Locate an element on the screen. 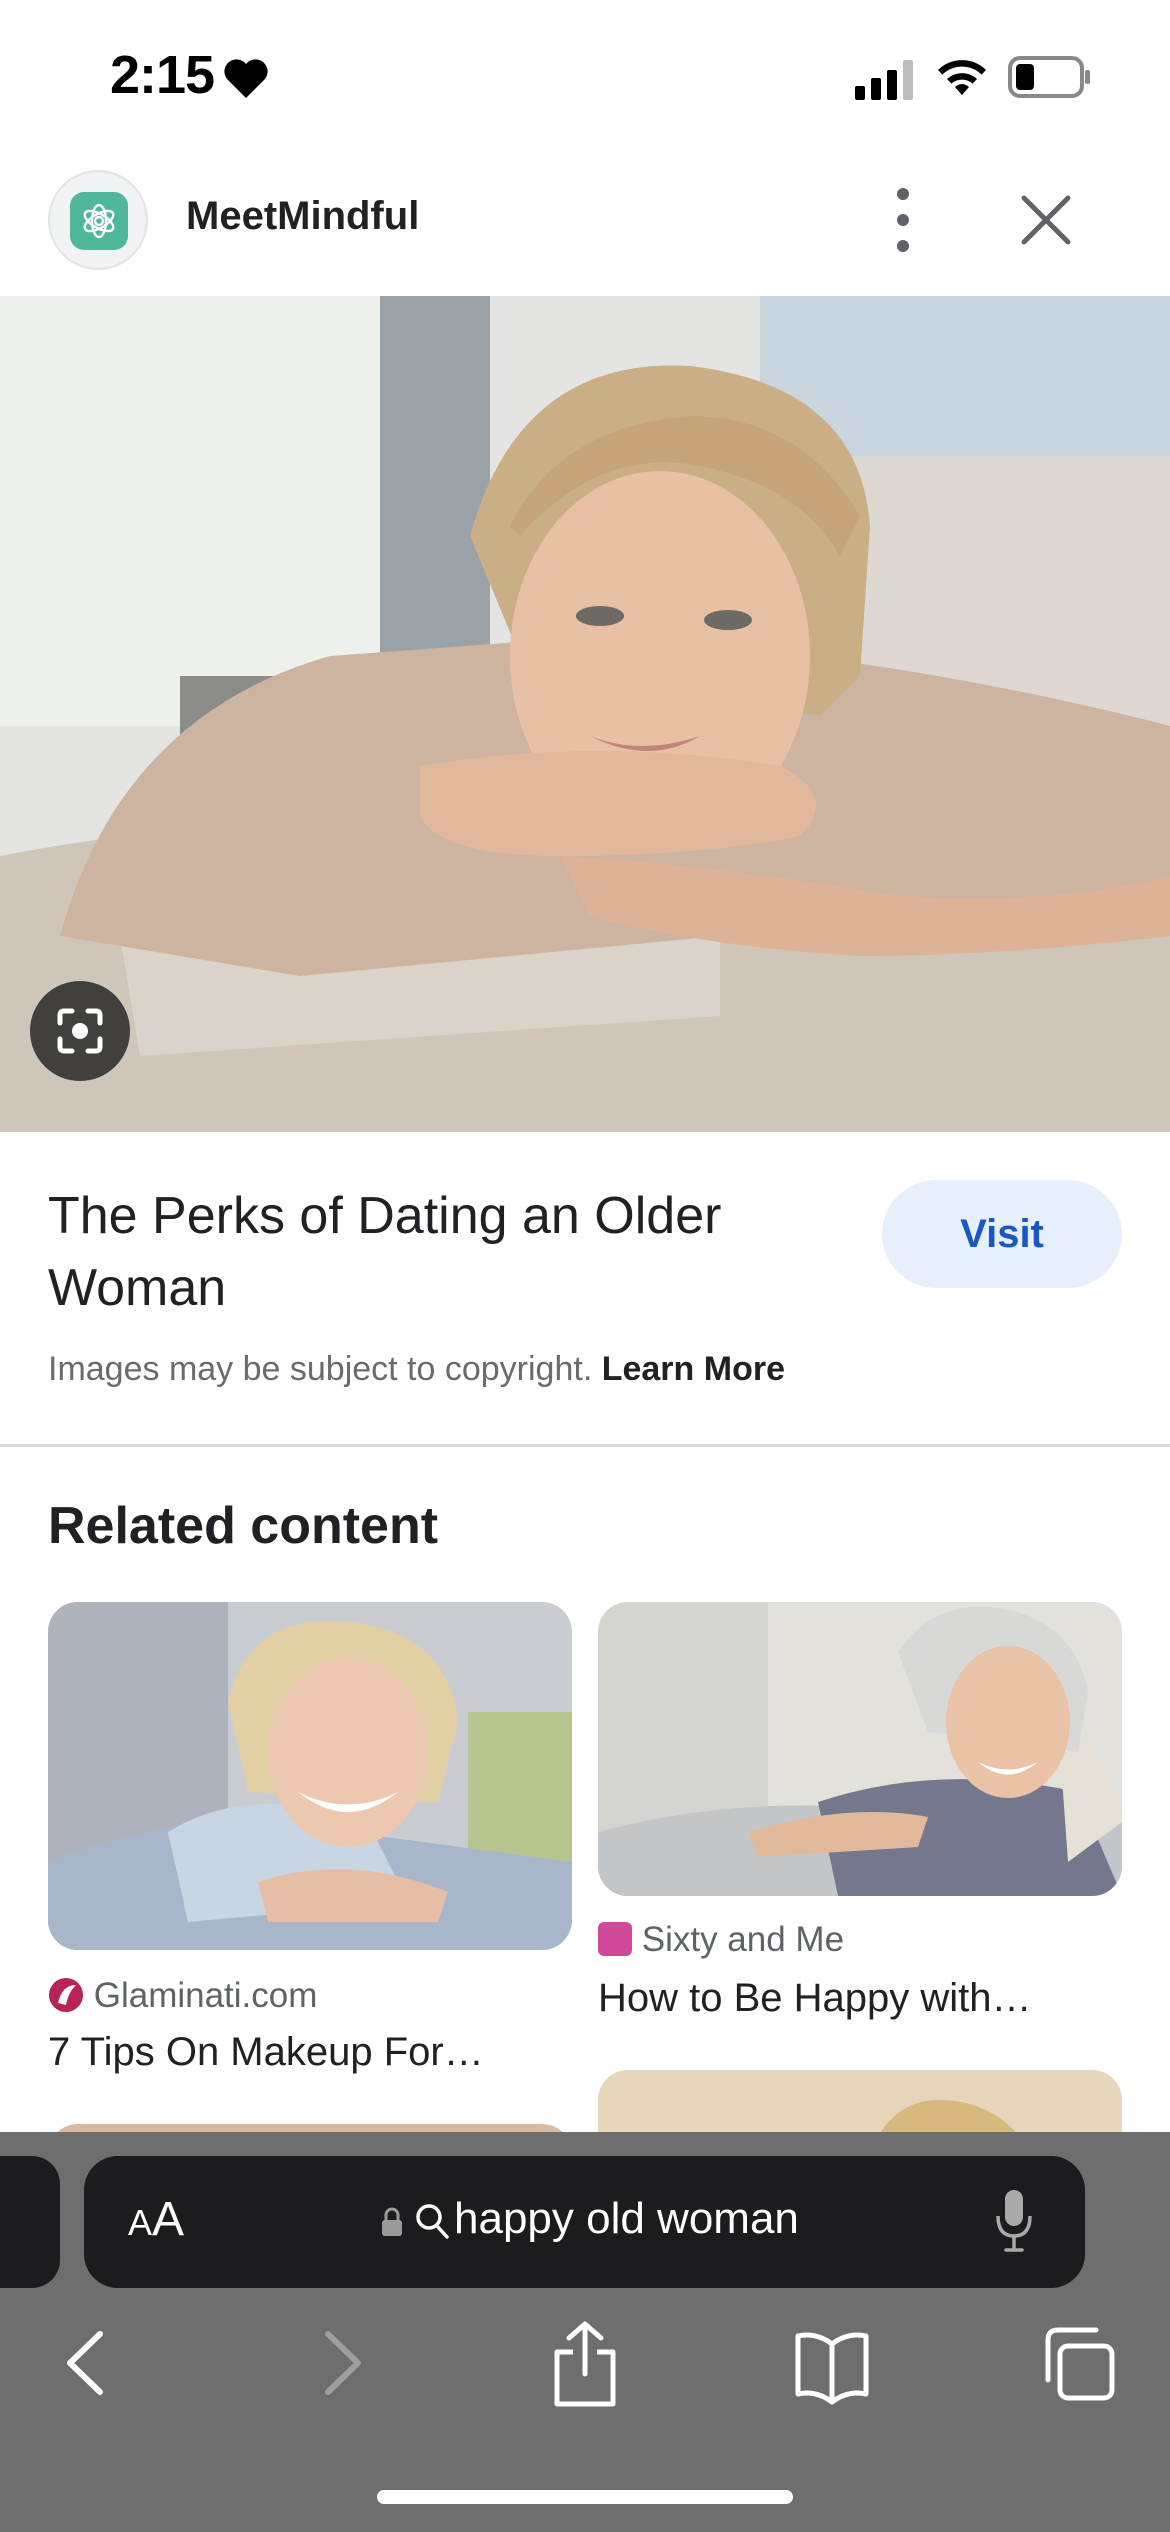 The height and width of the screenshot is (2532, 1170). glaminati-logo-icon is located at coordinates (66, 1995).